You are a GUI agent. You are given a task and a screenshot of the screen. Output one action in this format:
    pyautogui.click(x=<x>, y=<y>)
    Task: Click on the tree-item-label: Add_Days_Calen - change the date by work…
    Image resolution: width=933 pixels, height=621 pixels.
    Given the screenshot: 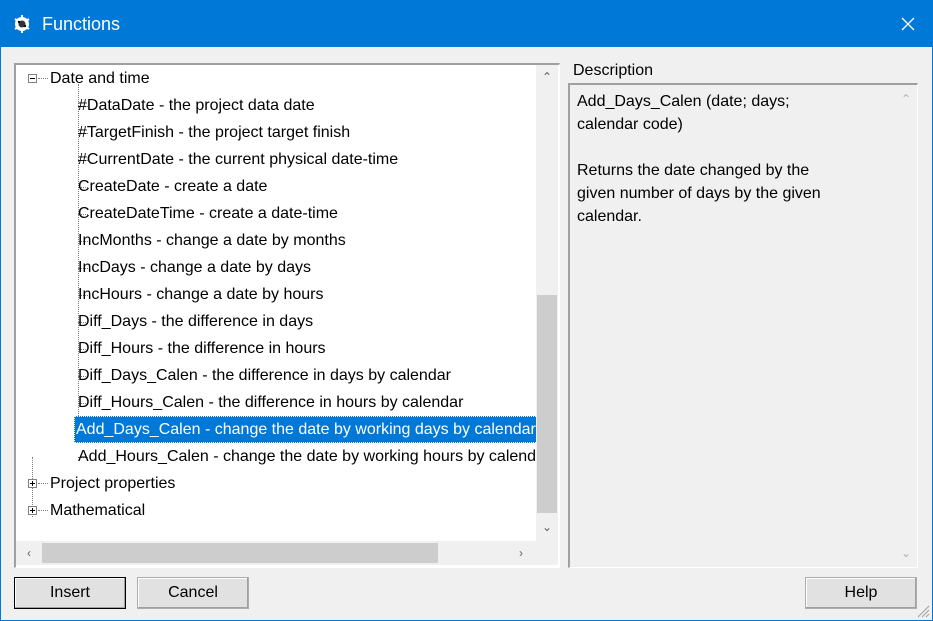 What is the action you would take?
    pyautogui.click(x=305, y=429)
    